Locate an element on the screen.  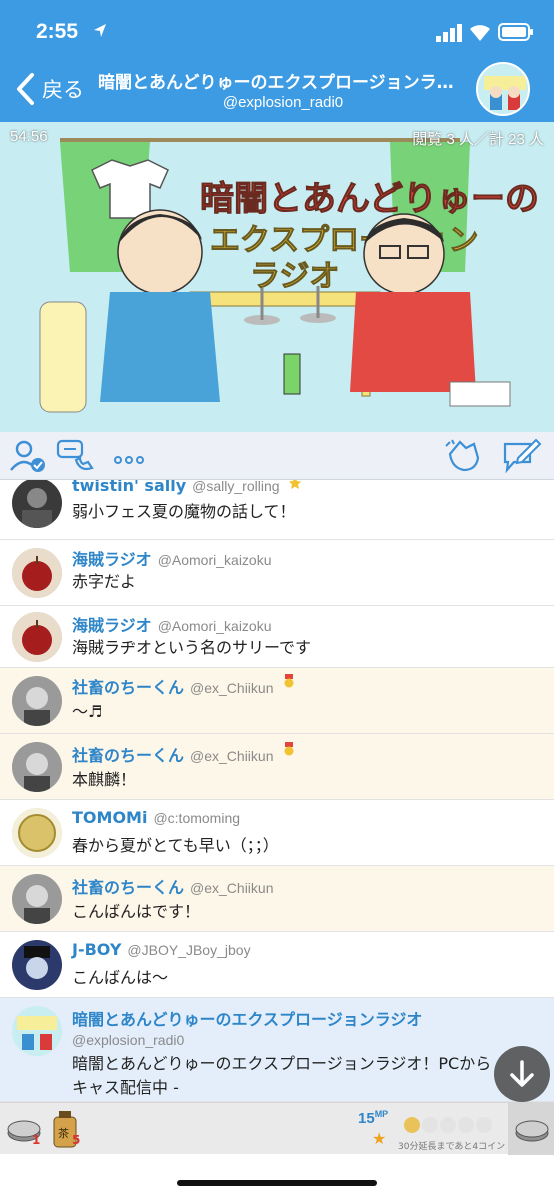
comment-text: 本麒麟！ is located at coordinates (104, 779).